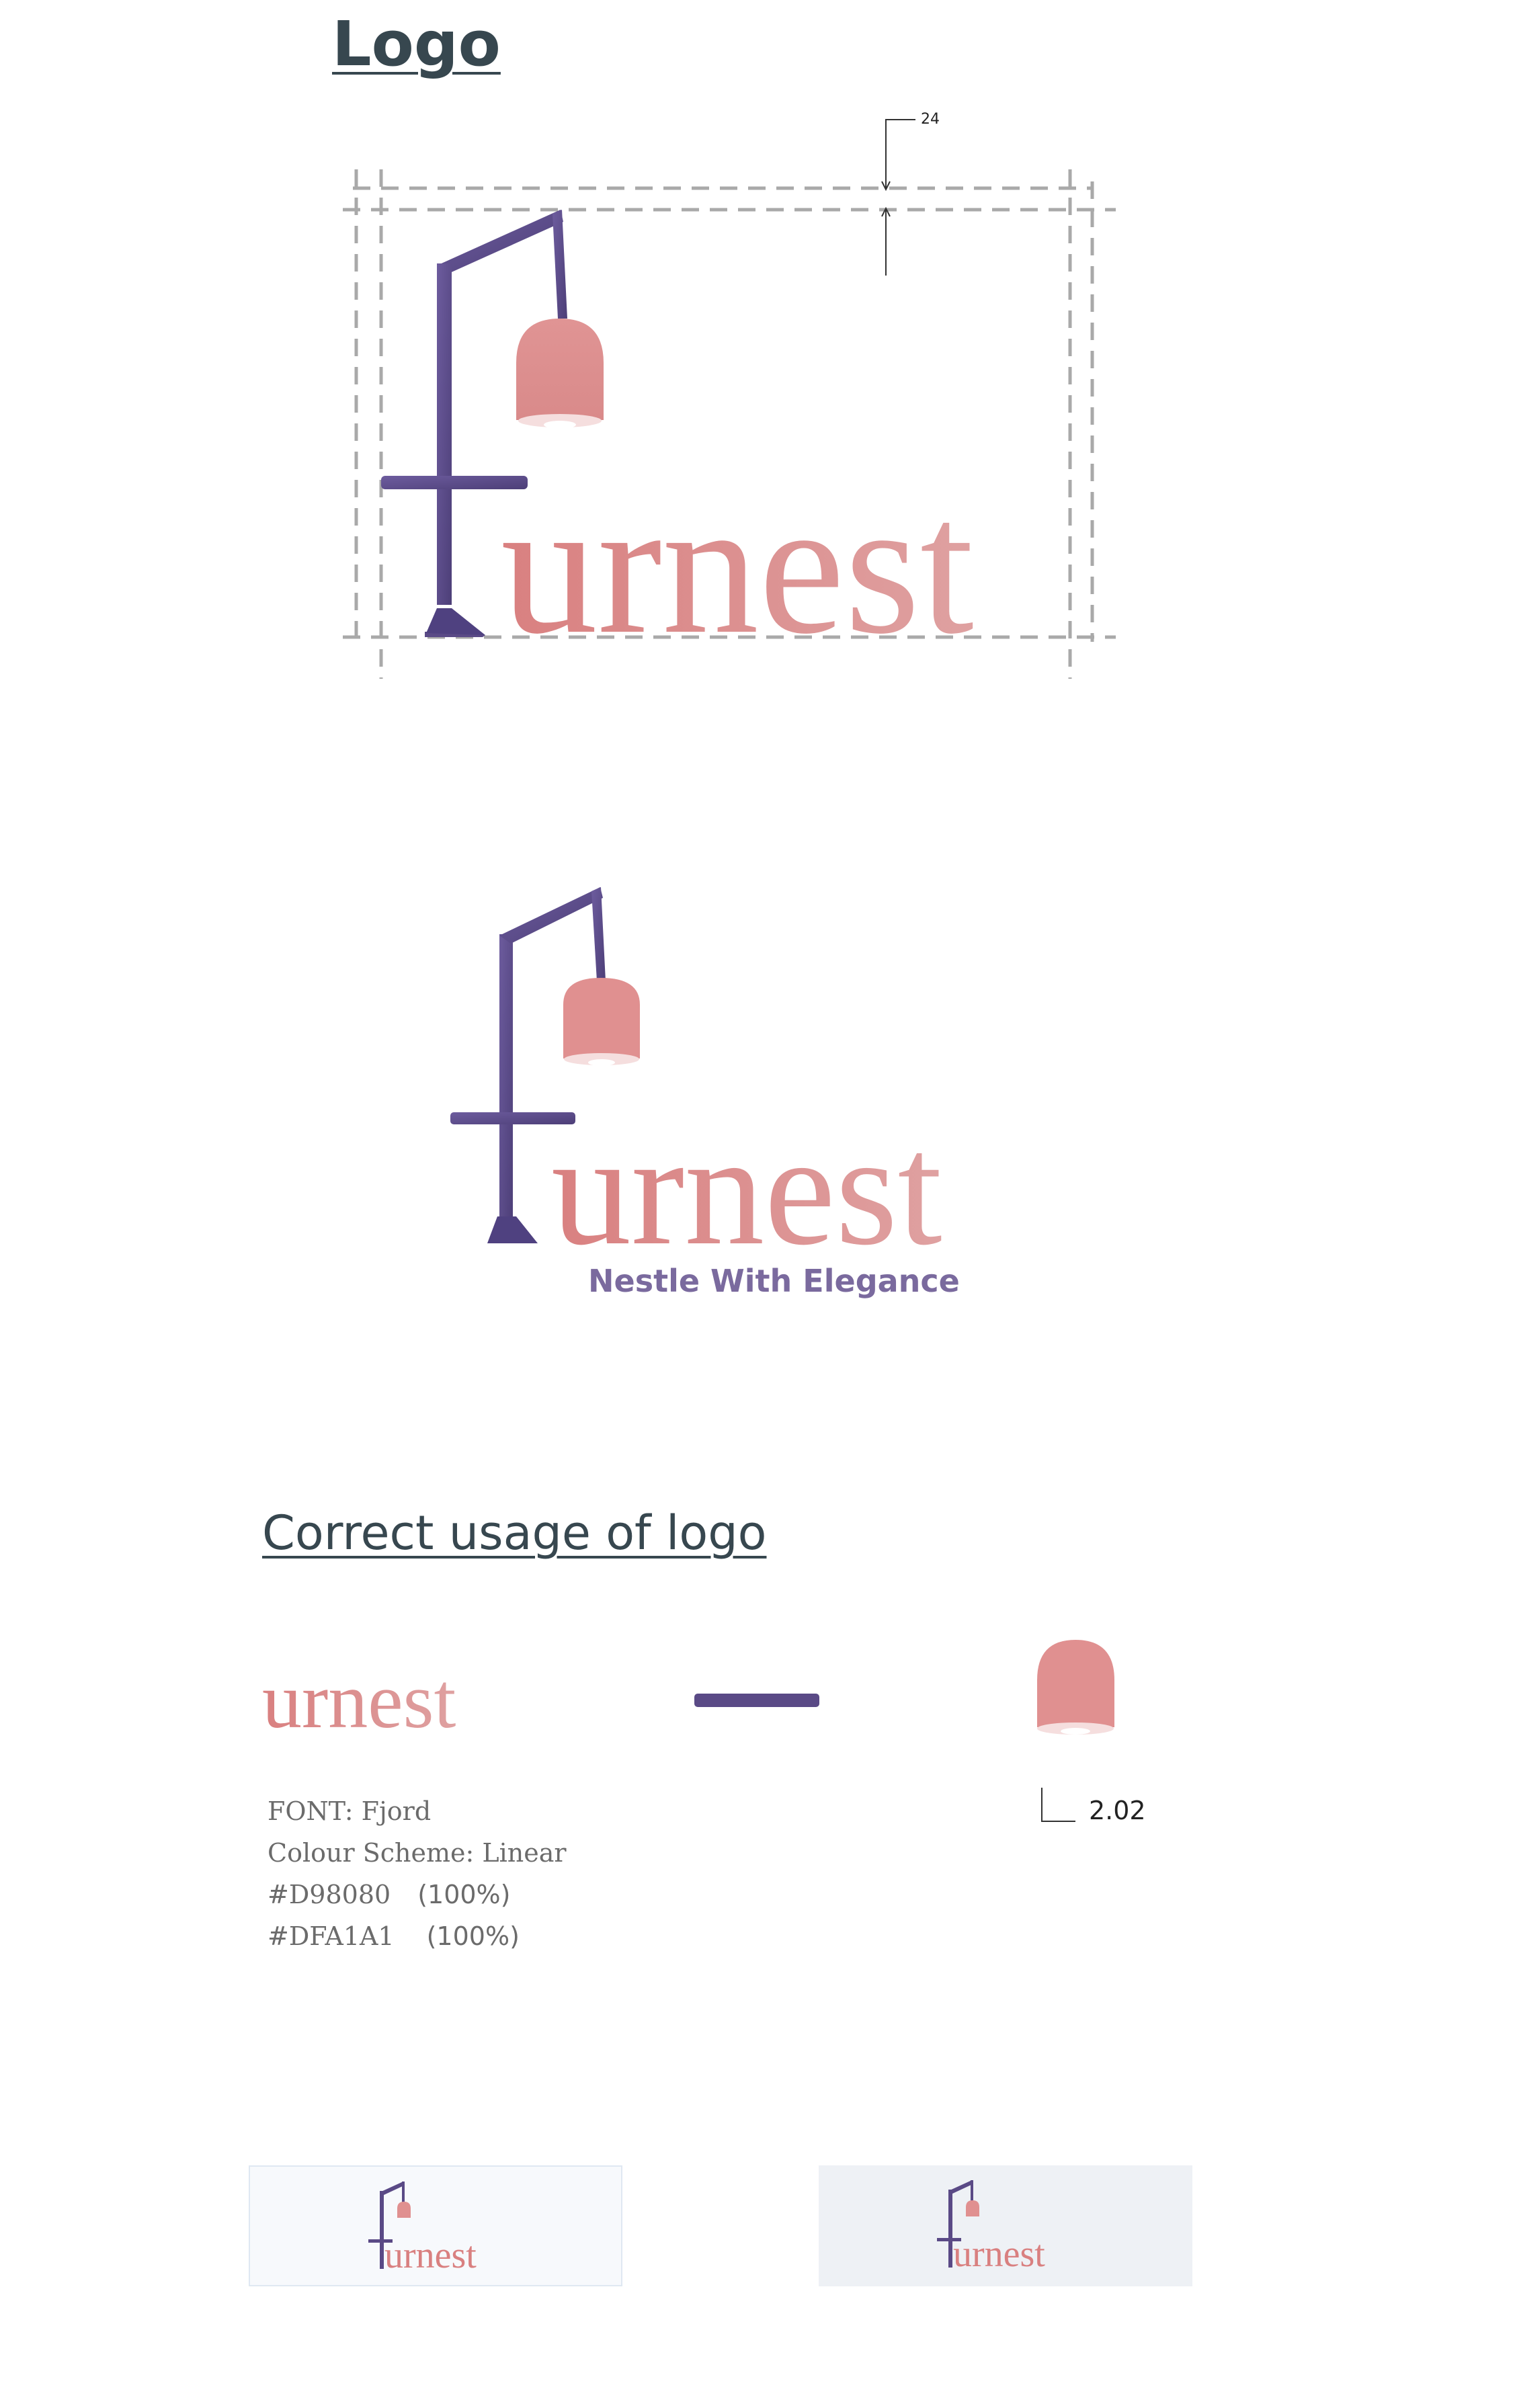 Image resolution: width=1513 pixels, height=2408 pixels. I want to click on tagline-logo-wordmark: urnest, so click(746, 1190).